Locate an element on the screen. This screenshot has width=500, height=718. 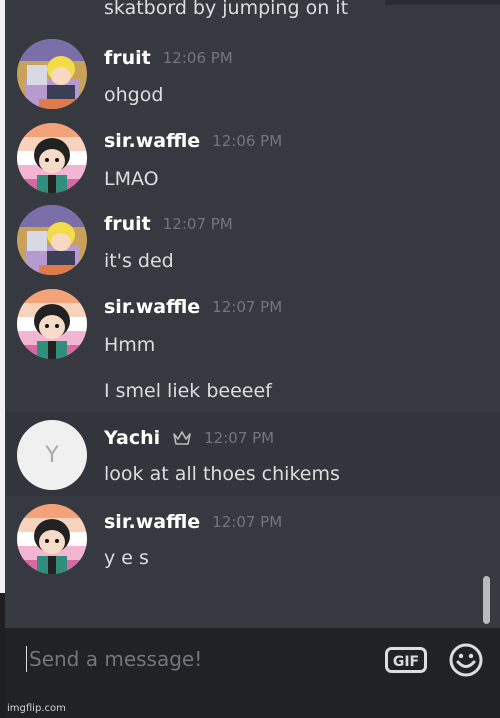
top-edge-strip is located at coordinates (442, 2).